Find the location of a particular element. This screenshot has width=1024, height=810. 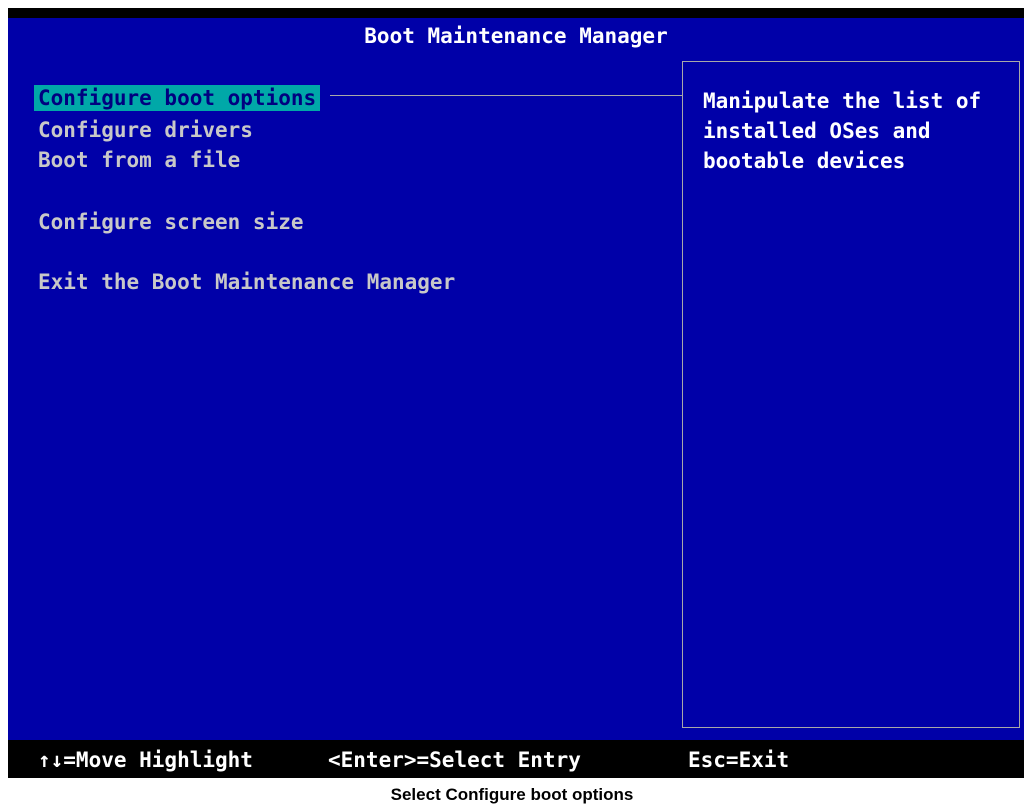

page-title: Boot Maintenance Manager is located at coordinates (516, 36).